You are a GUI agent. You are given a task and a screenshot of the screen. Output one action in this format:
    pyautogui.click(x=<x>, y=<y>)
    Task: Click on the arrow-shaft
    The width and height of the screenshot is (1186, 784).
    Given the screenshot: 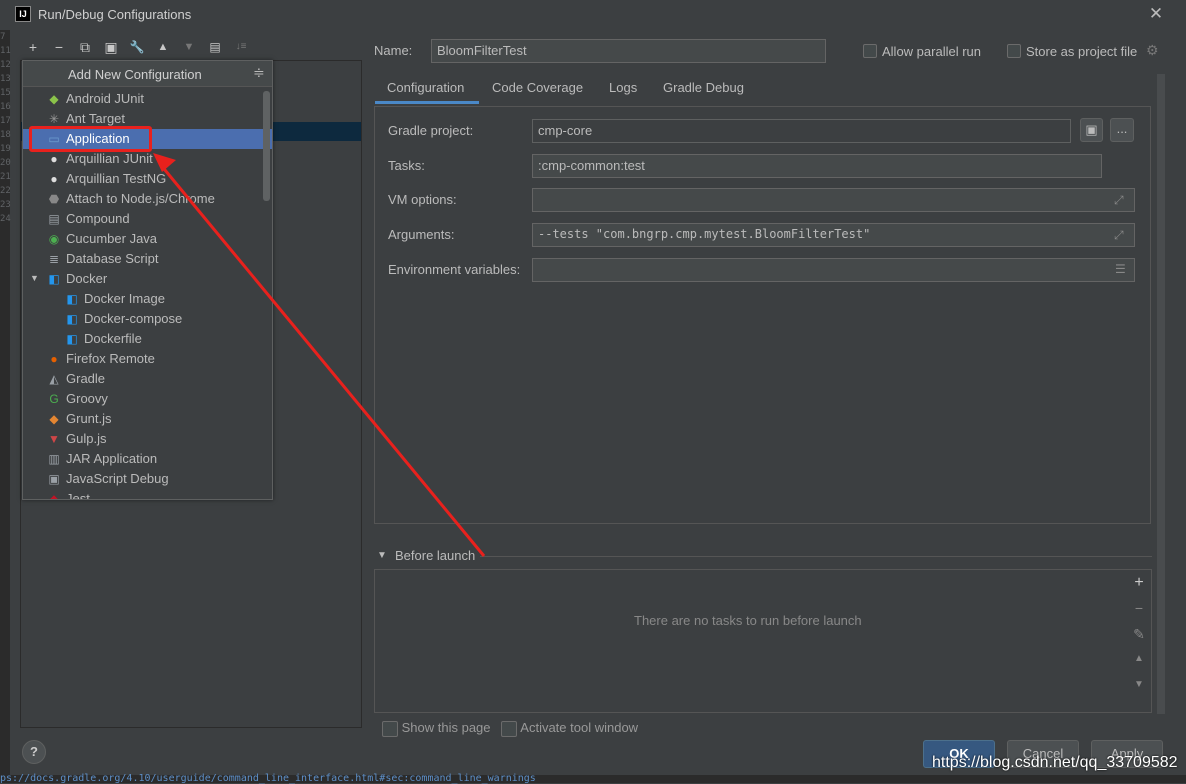 What is the action you would take?
    pyautogui.click(x=322, y=360)
    